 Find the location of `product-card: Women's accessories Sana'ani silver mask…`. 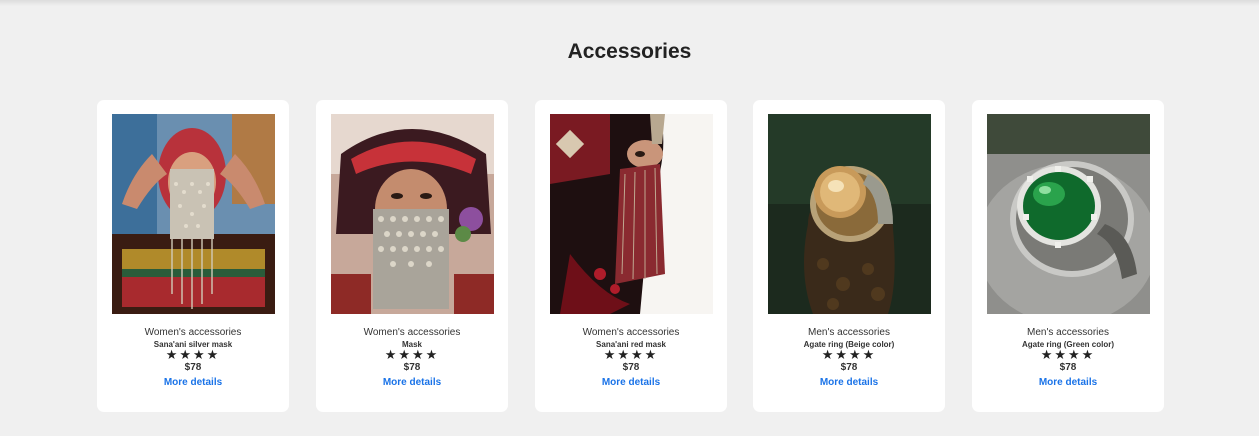

product-card: Women's accessories Sana'ani silver mask… is located at coordinates (193, 256).